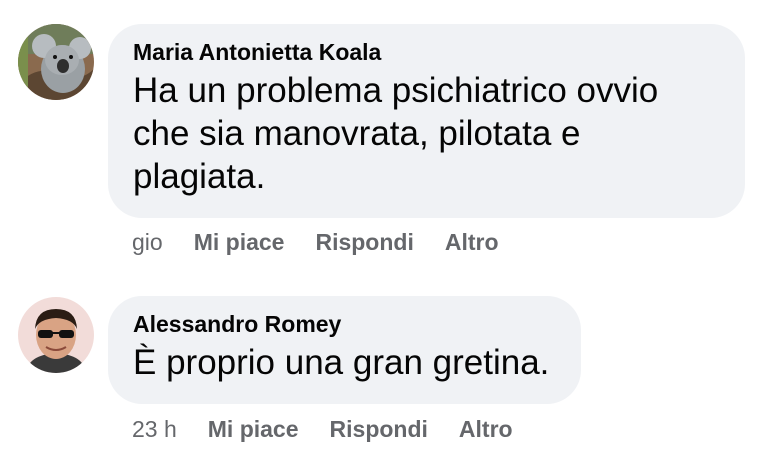 Image resolution: width=766 pixels, height=469 pixels. I want to click on man-sunglasses-avatar-icon, so click(56, 335).